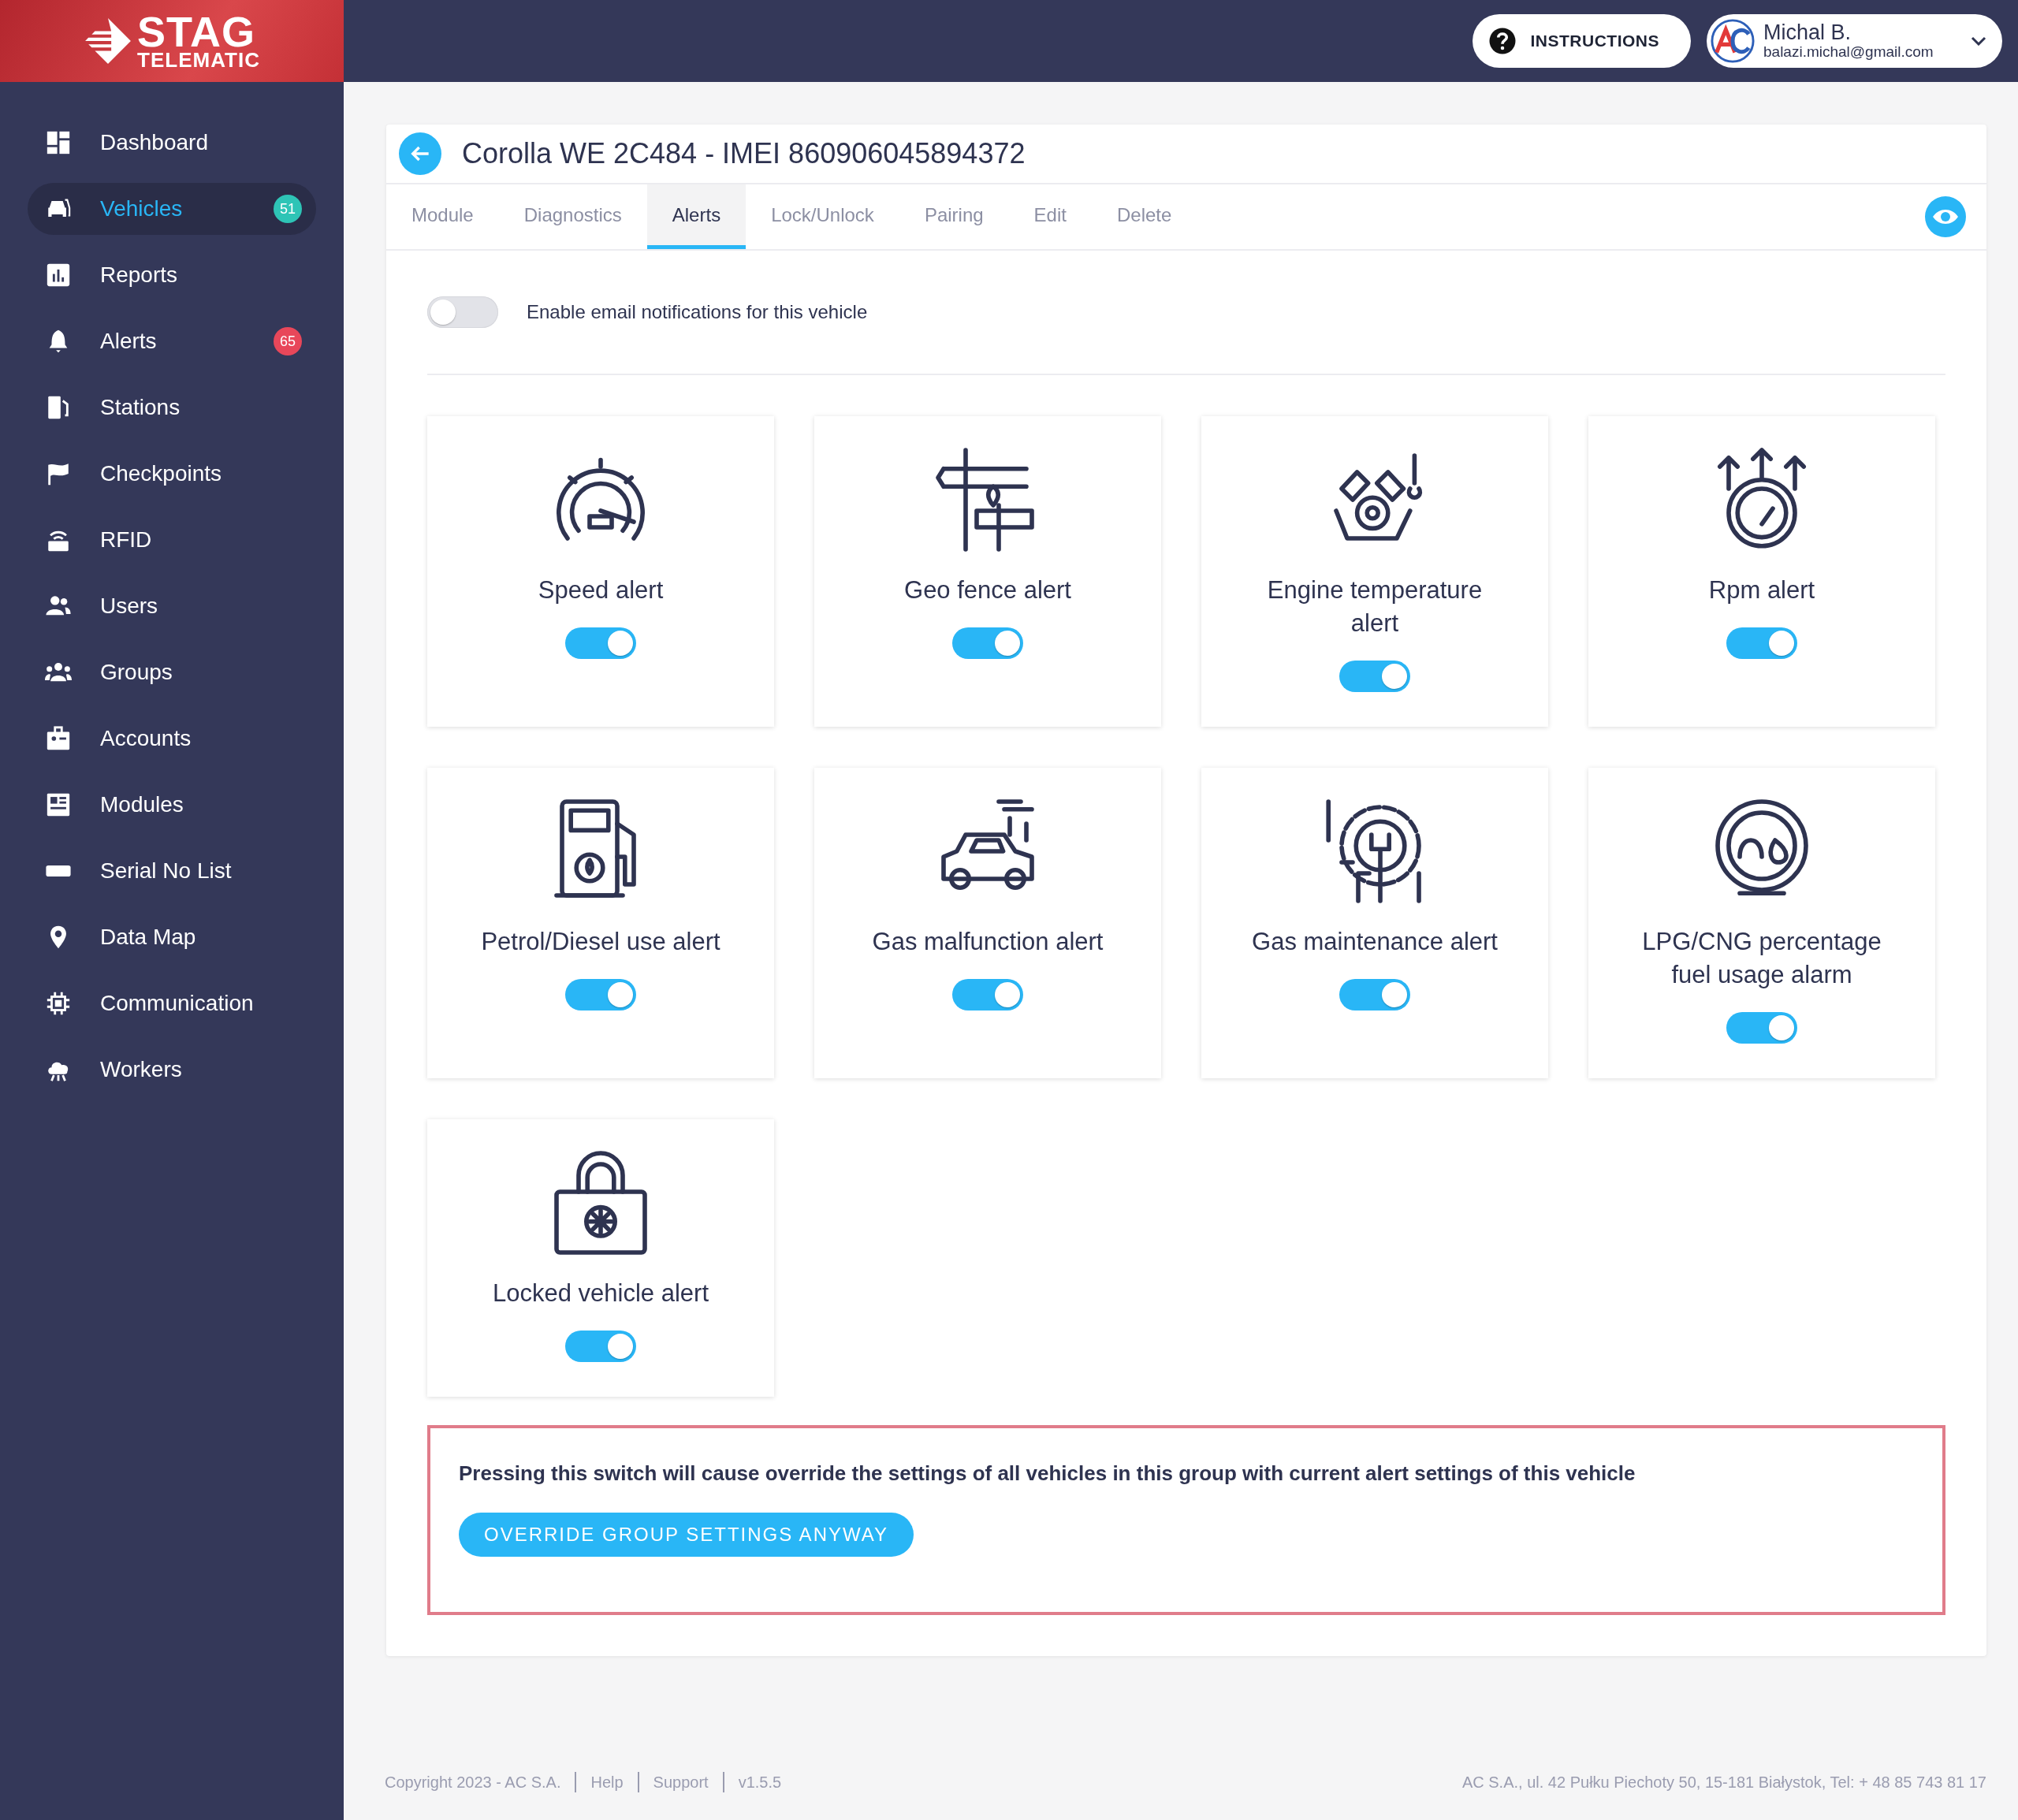 This screenshot has height=1820, width=2018. I want to click on sidebar-item: Modules, so click(172, 805).